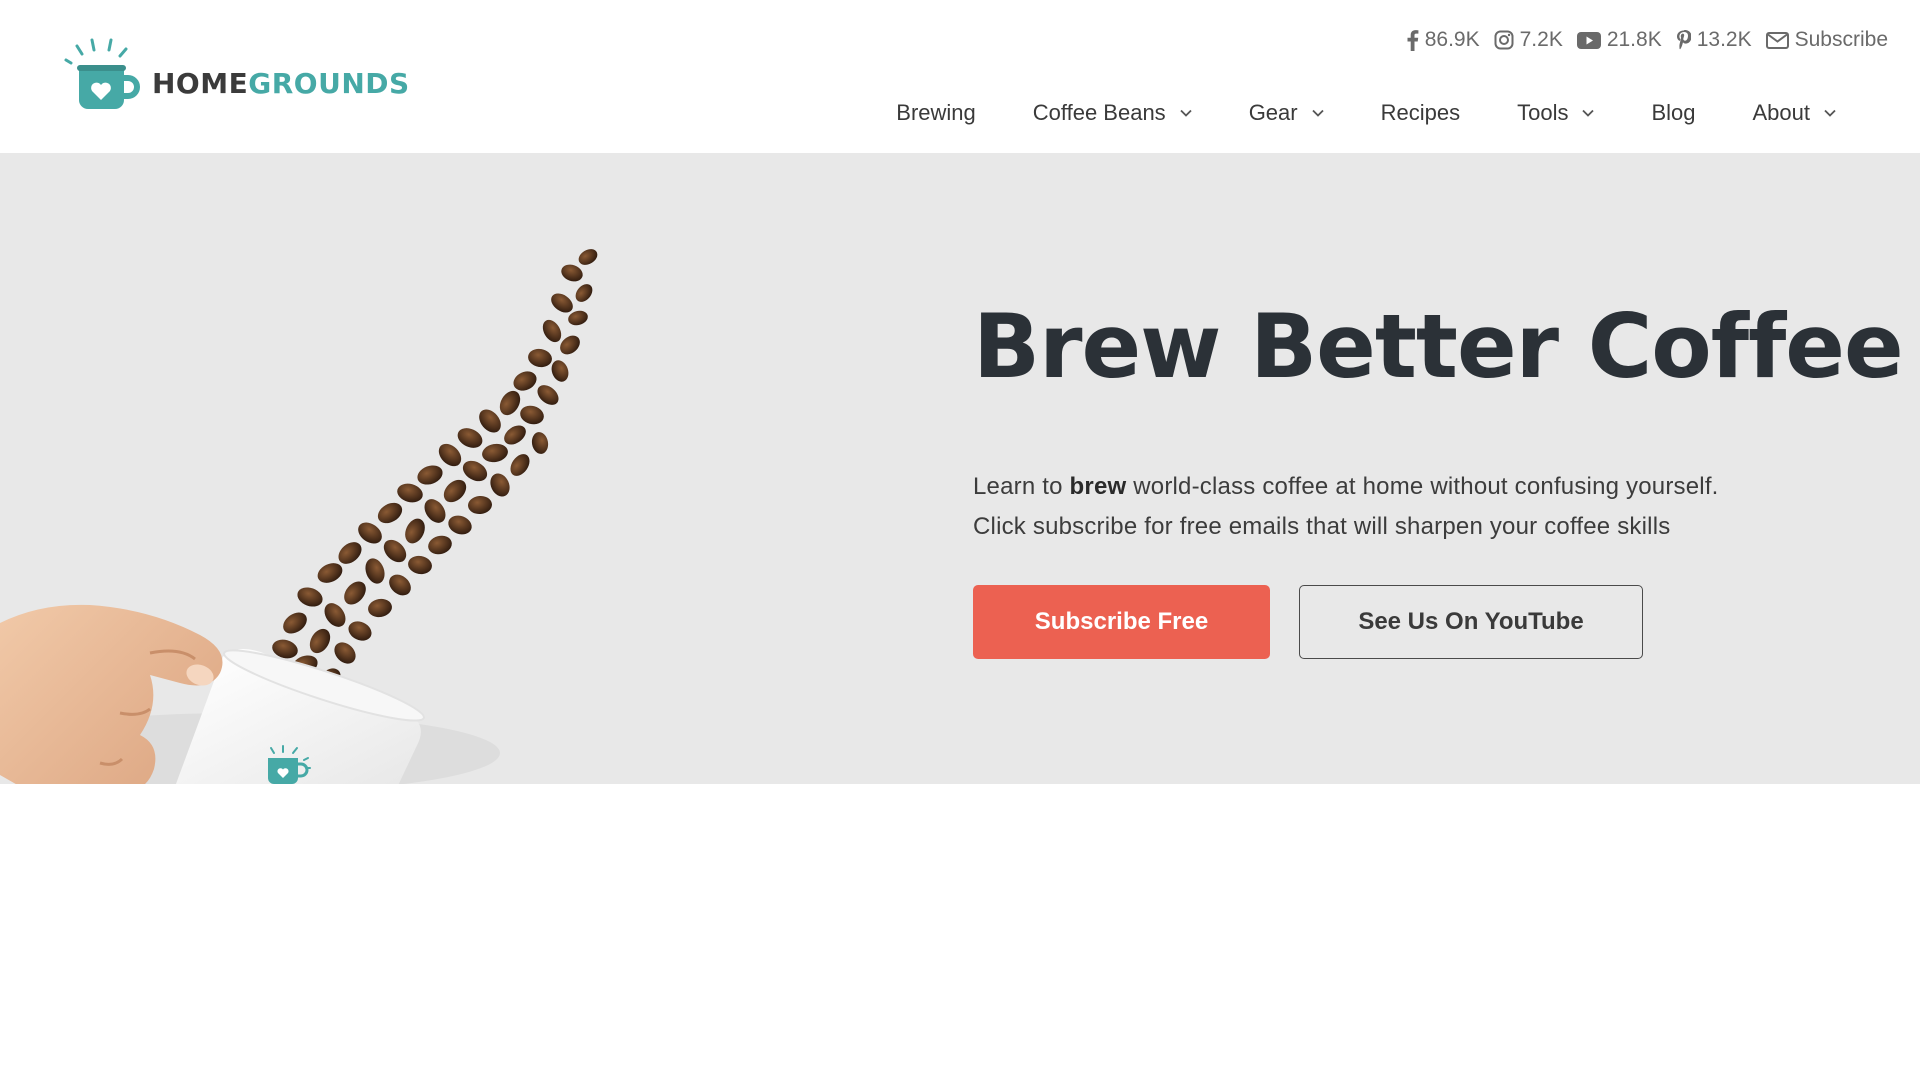 The image size is (1920, 1080). Describe the element at coordinates (200, 83) in the screenshot. I see `logo-text-home: HOME` at that location.